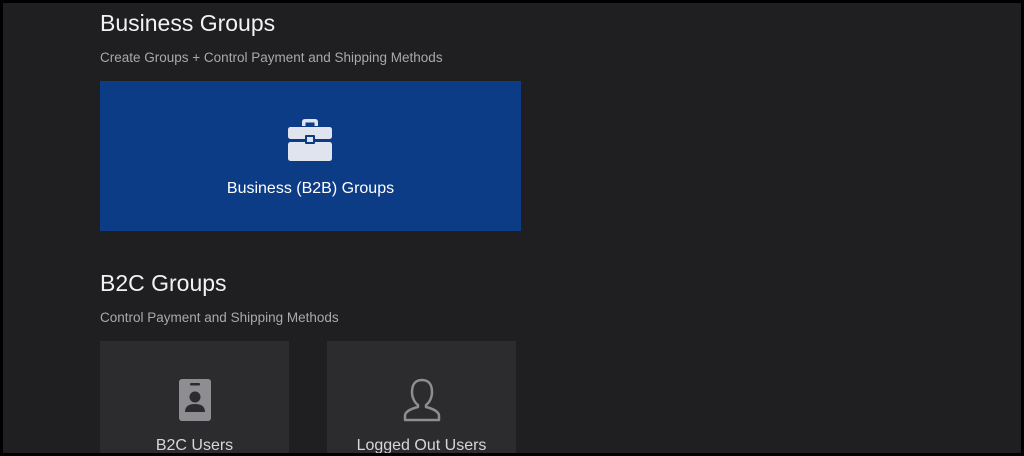  I want to click on b2c-groups-subtitle: Control Payment and Shipping Methods, so click(219, 317).